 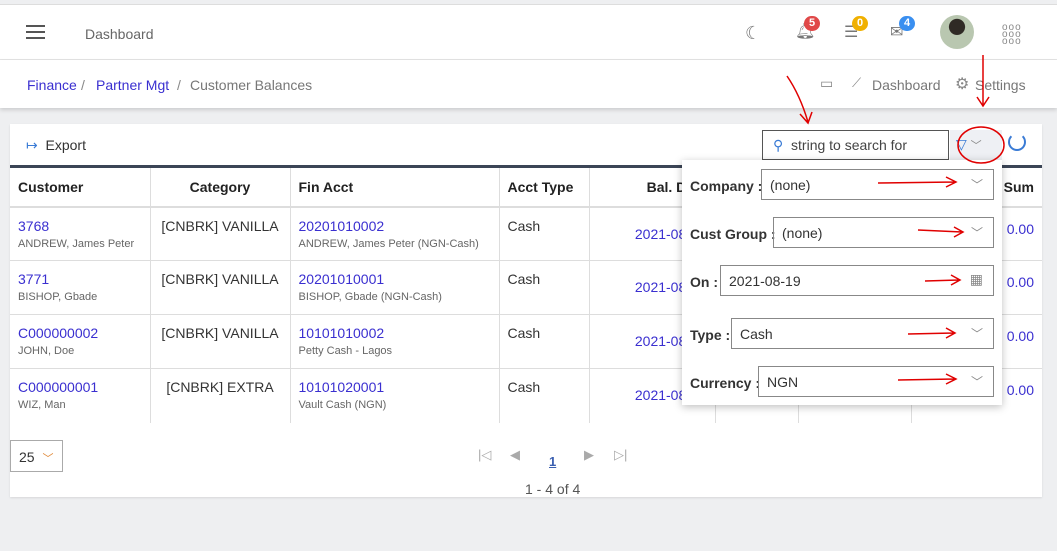 I want to click on annotation-circle, so click(x=981, y=145).